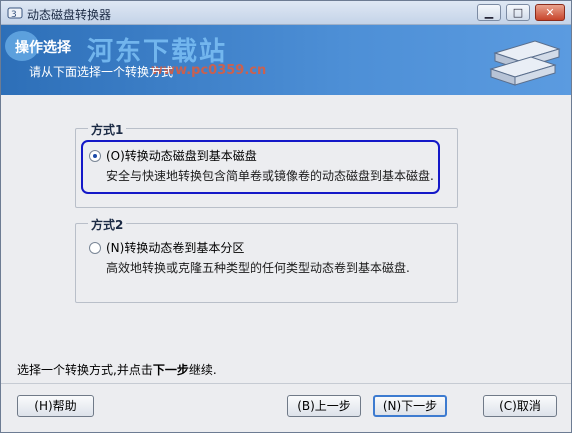 The height and width of the screenshot is (433, 572). What do you see at coordinates (43, 48) in the screenshot?
I see `banner-title: 操作选择` at bounding box center [43, 48].